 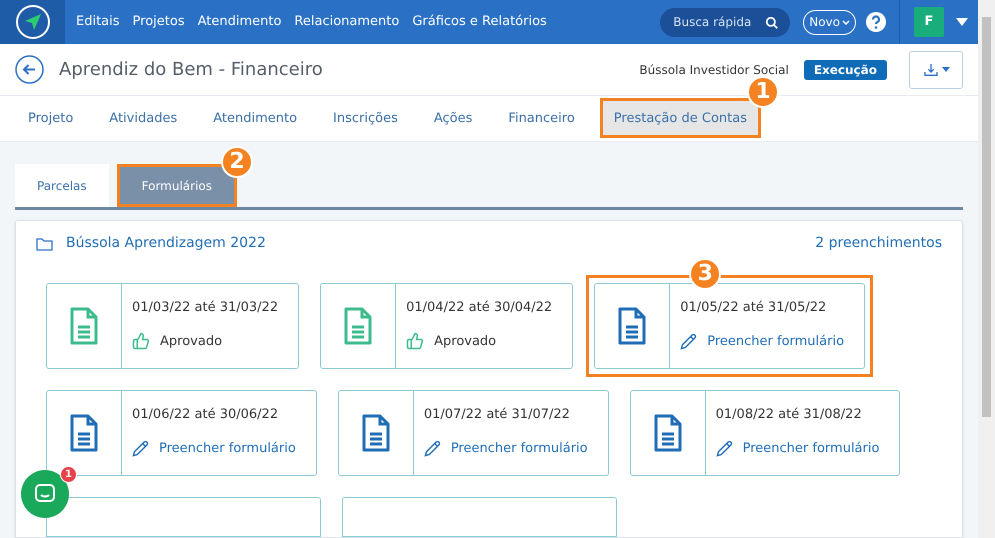 I want to click on scrollbar, so click(x=986, y=269).